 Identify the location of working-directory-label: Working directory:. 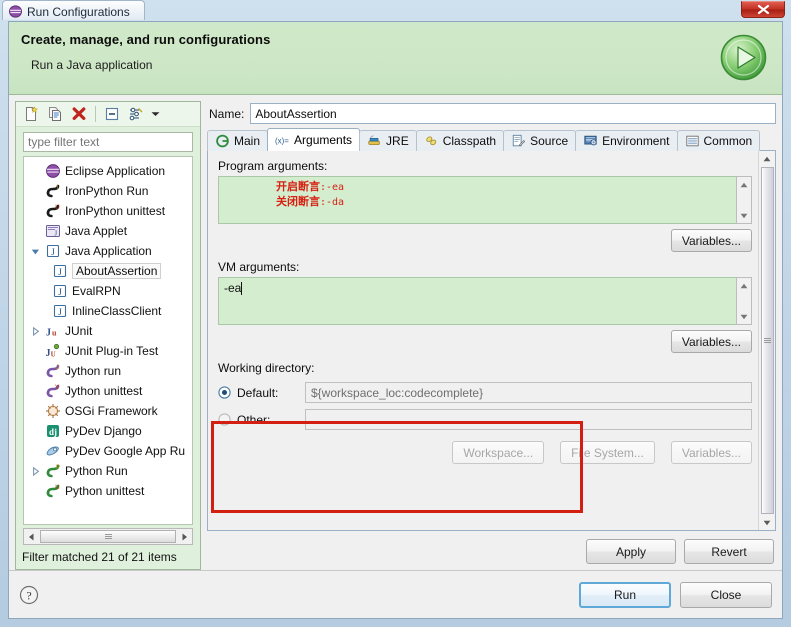
(266, 368).